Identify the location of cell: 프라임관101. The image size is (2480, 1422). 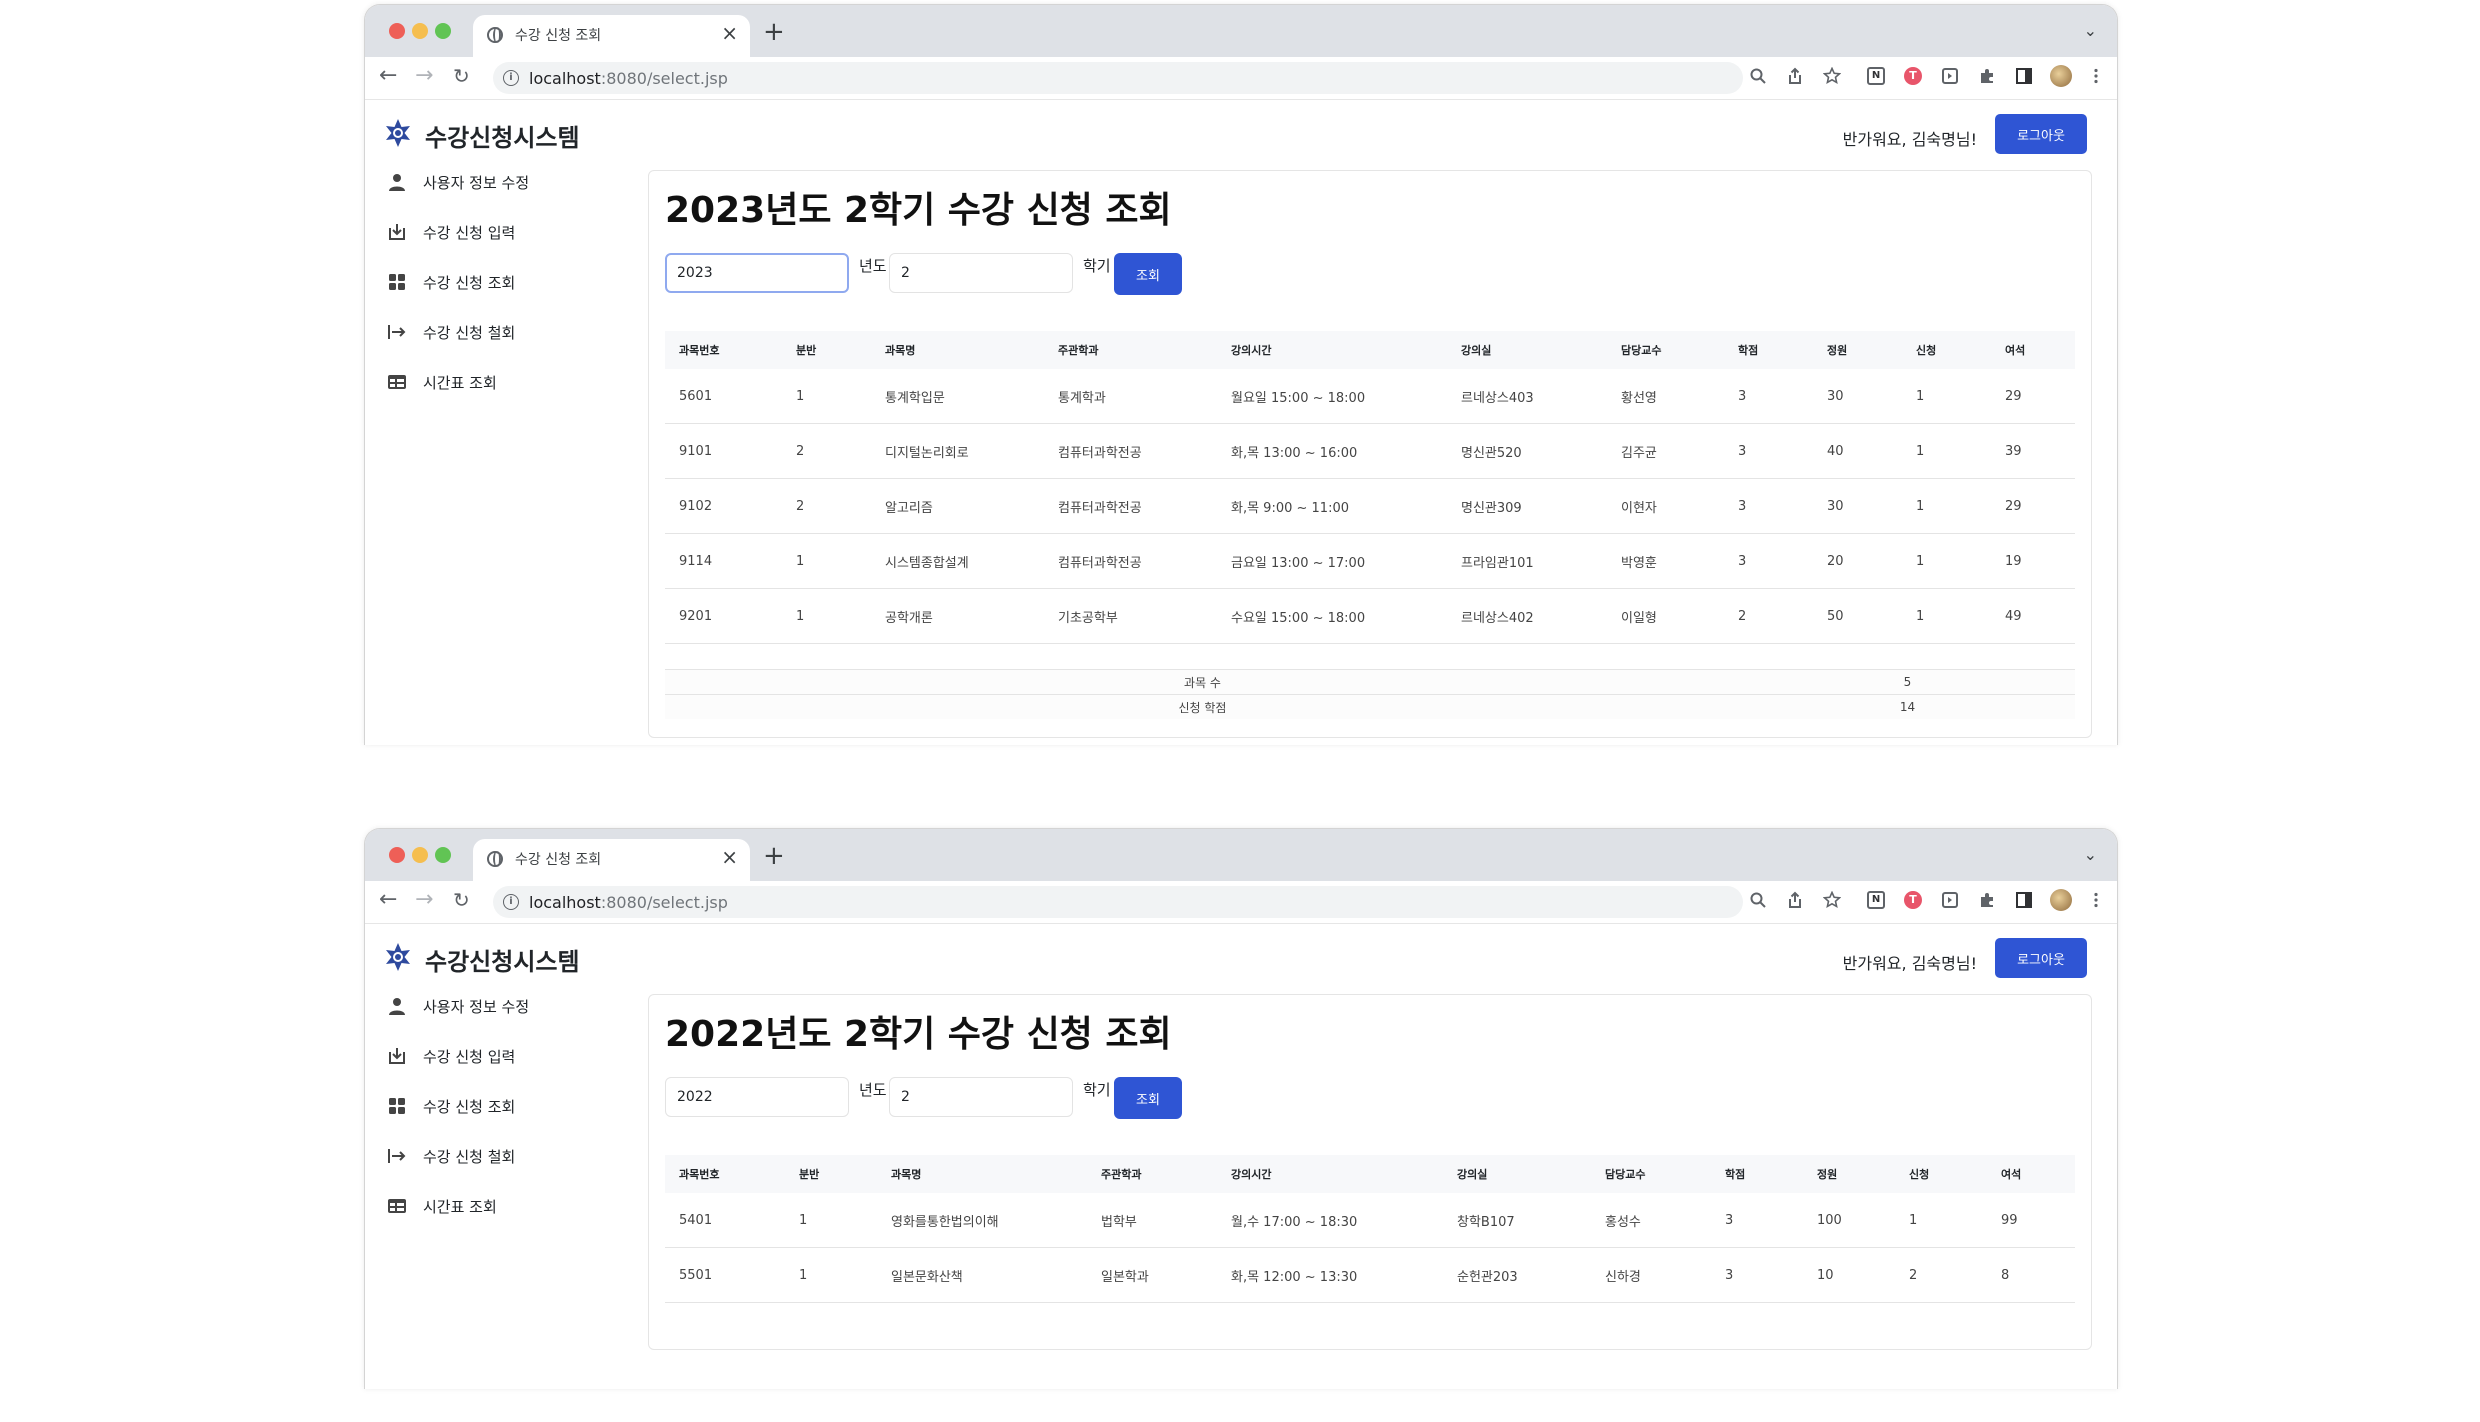
(1527, 561).